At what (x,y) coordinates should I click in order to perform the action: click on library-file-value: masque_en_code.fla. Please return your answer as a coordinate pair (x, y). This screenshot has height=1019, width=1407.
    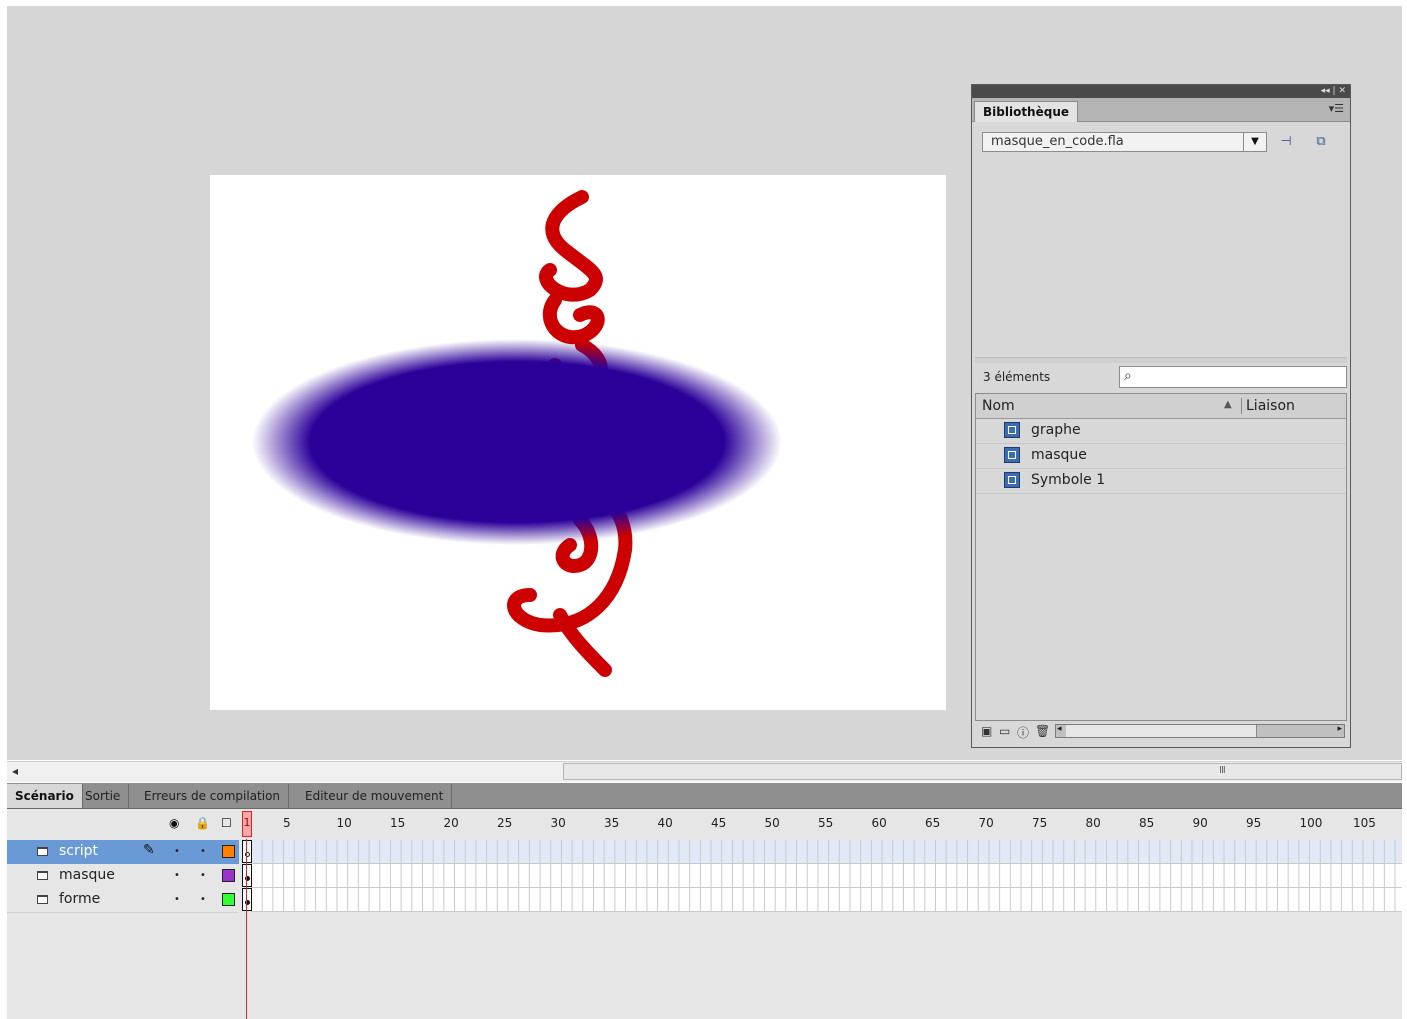
    Looking at the image, I should click on (1057, 141).